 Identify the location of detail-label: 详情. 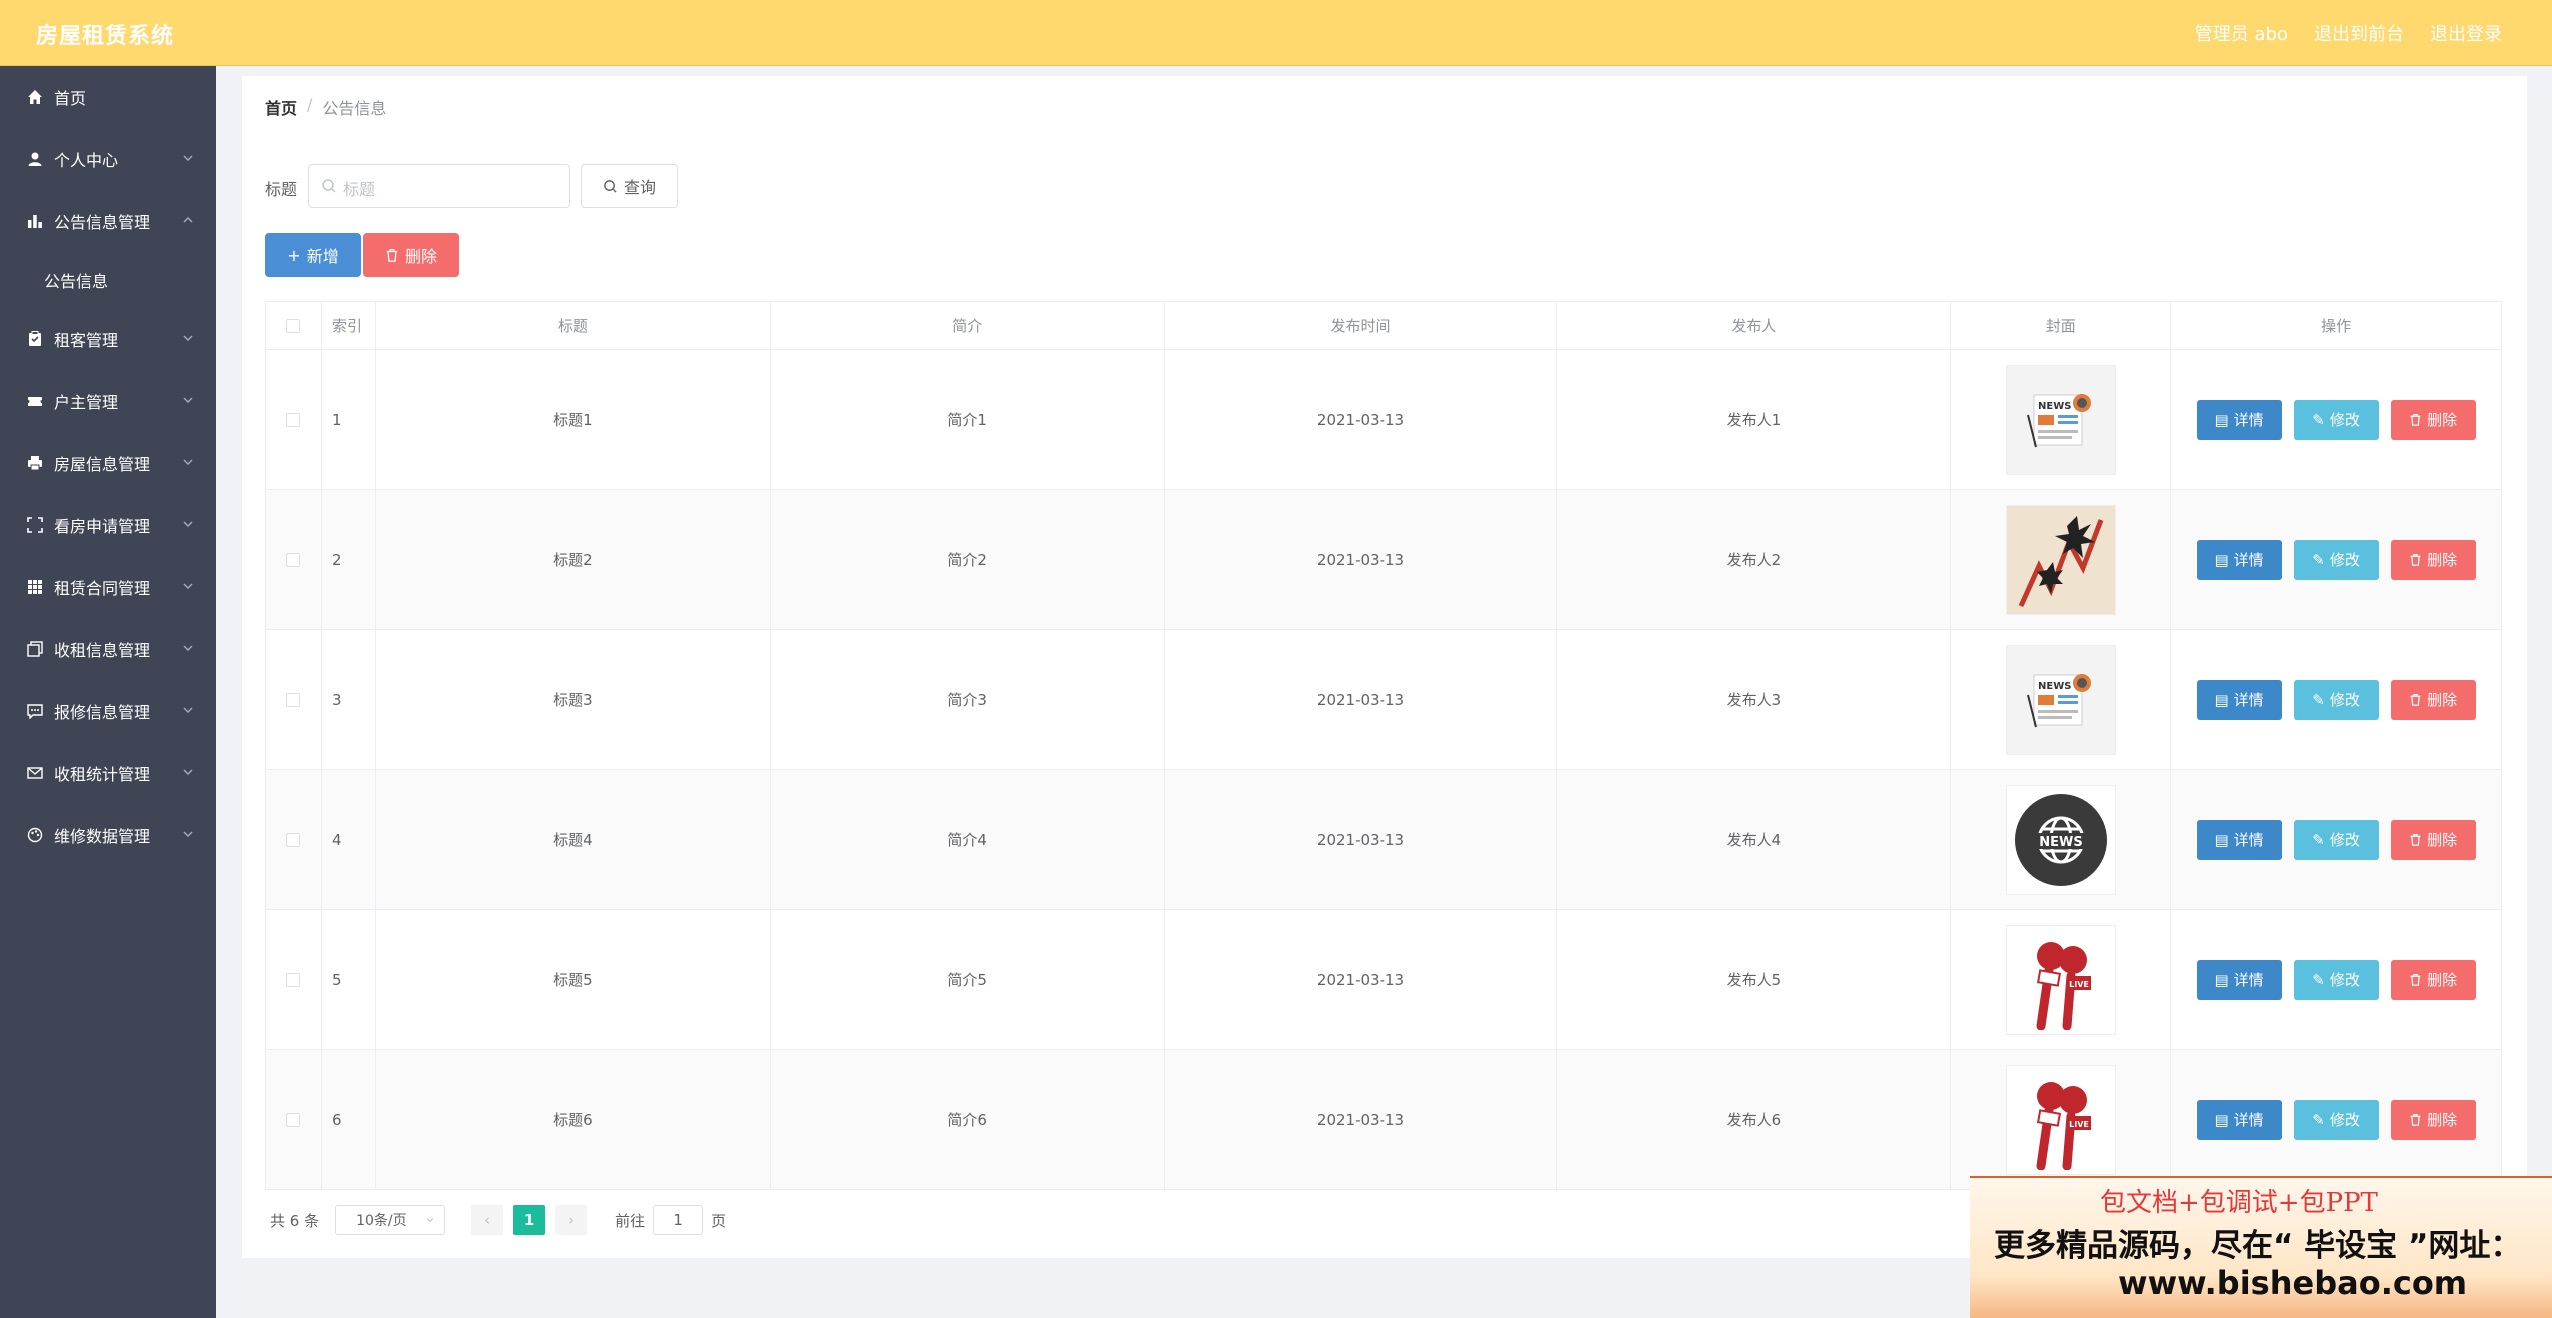
(2248, 1120).